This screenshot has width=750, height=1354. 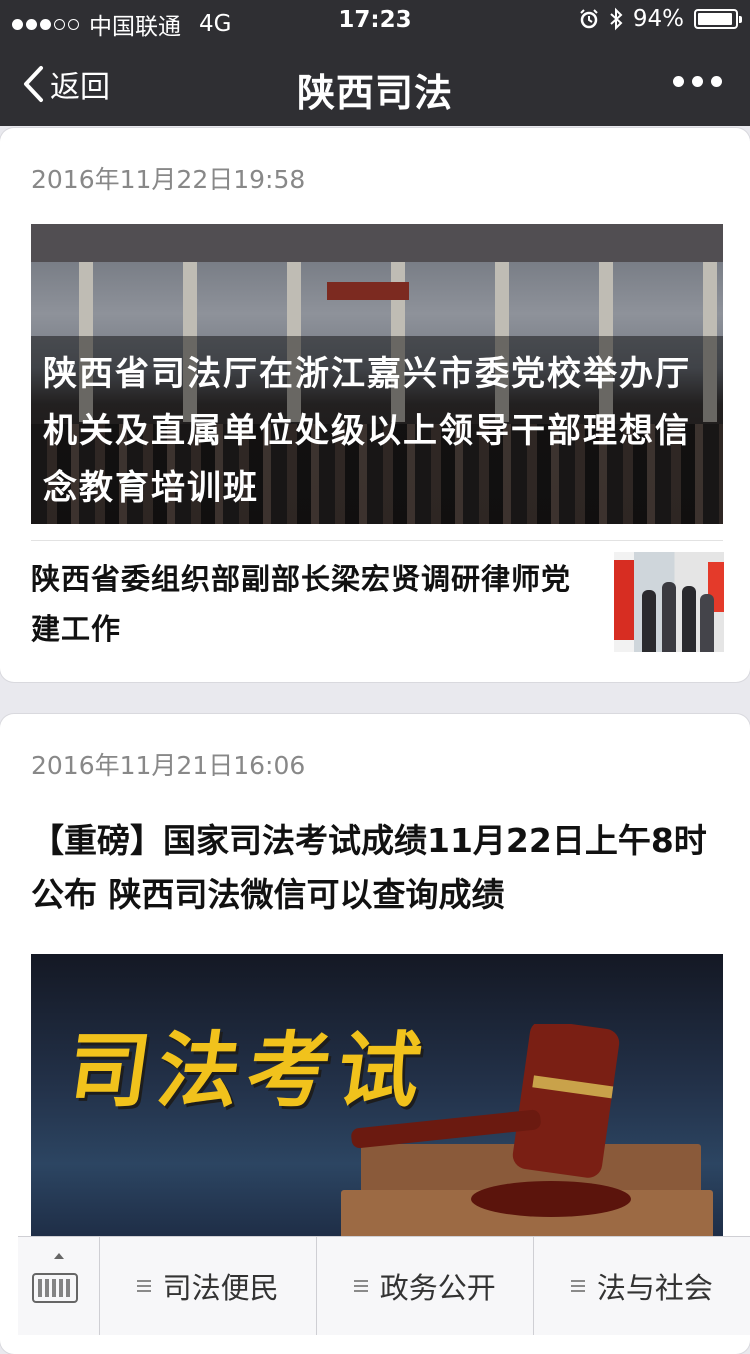 What do you see at coordinates (168, 179) in the screenshot?
I see `article-date: 2016年11月22日19:58` at bounding box center [168, 179].